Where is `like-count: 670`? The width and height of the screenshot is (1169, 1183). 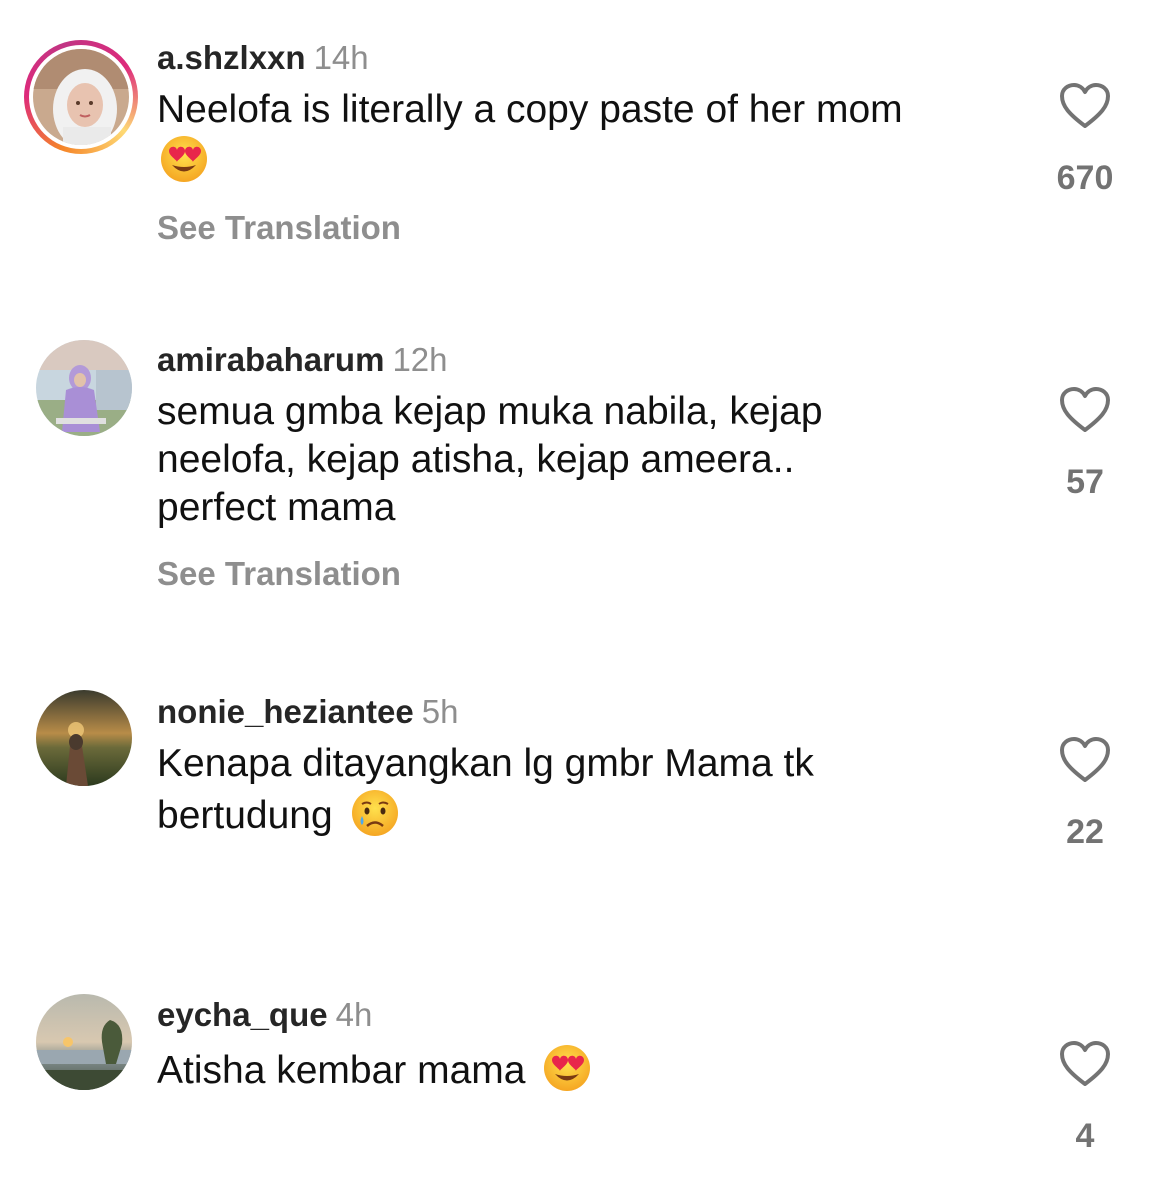
like-count: 670 is located at coordinates (1085, 178).